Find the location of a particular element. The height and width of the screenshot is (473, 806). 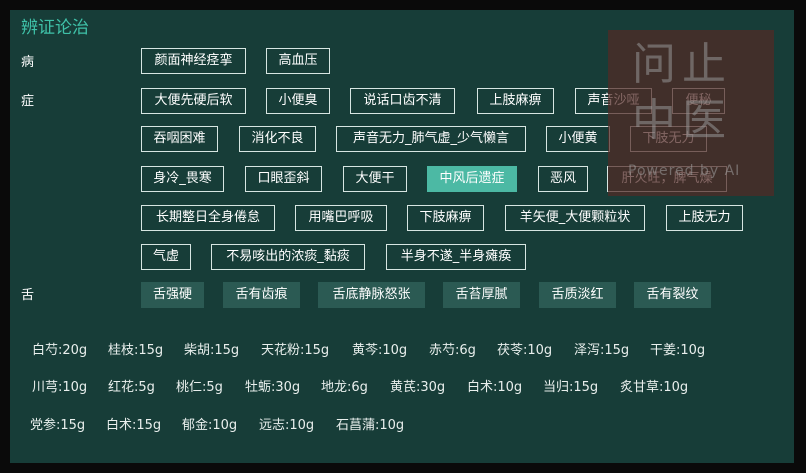

disease-chip: 高血压 is located at coordinates (298, 61).